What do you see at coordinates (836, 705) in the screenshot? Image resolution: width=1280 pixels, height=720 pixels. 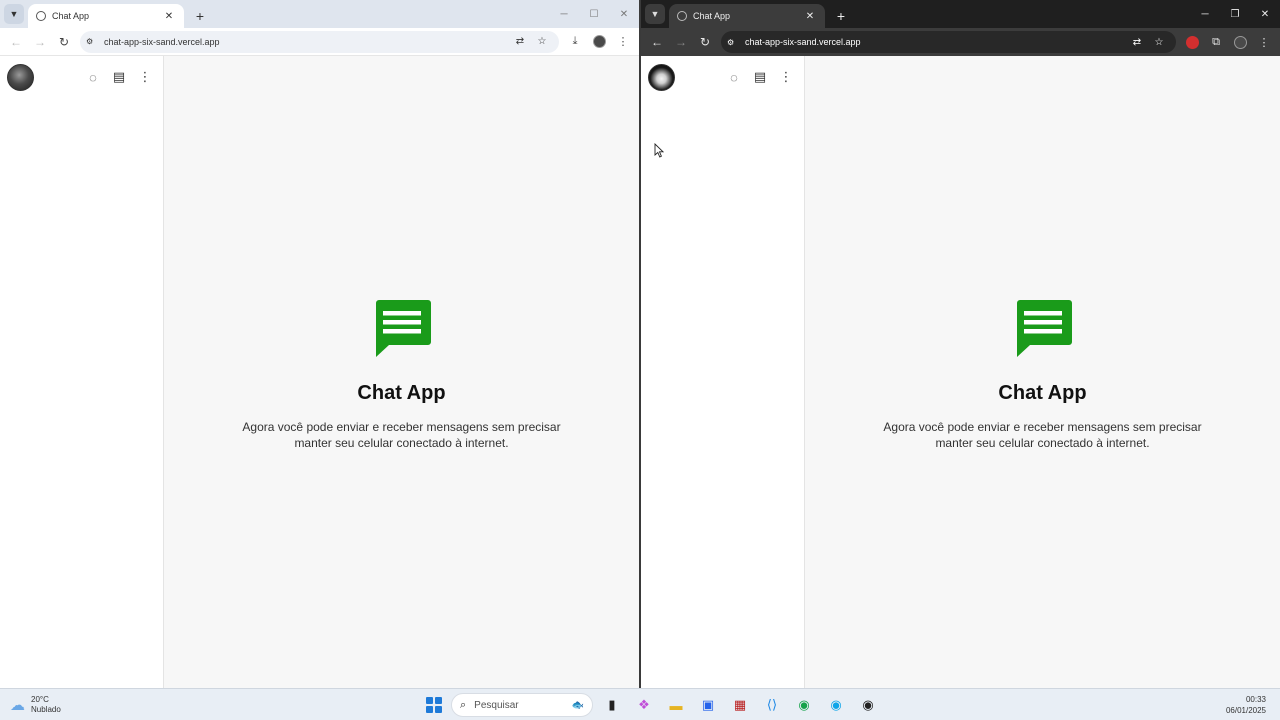 I see `chrome-profile-icon: ◉` at bounding box center [836, 705].